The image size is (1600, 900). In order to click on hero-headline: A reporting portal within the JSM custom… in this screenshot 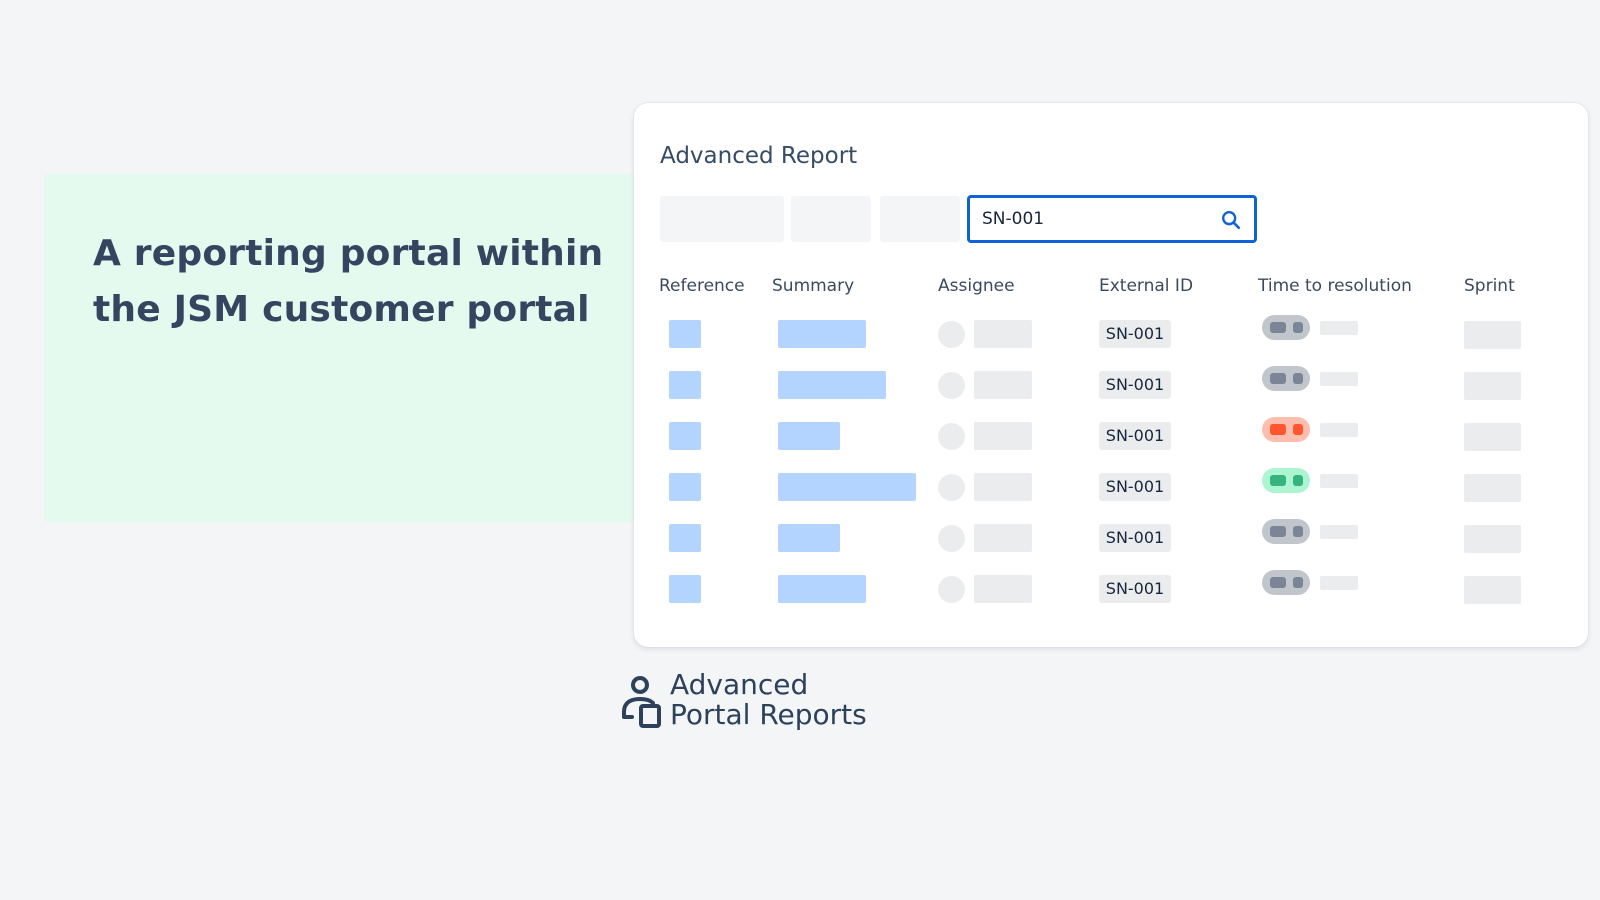, I will do `click(353, 282)`.